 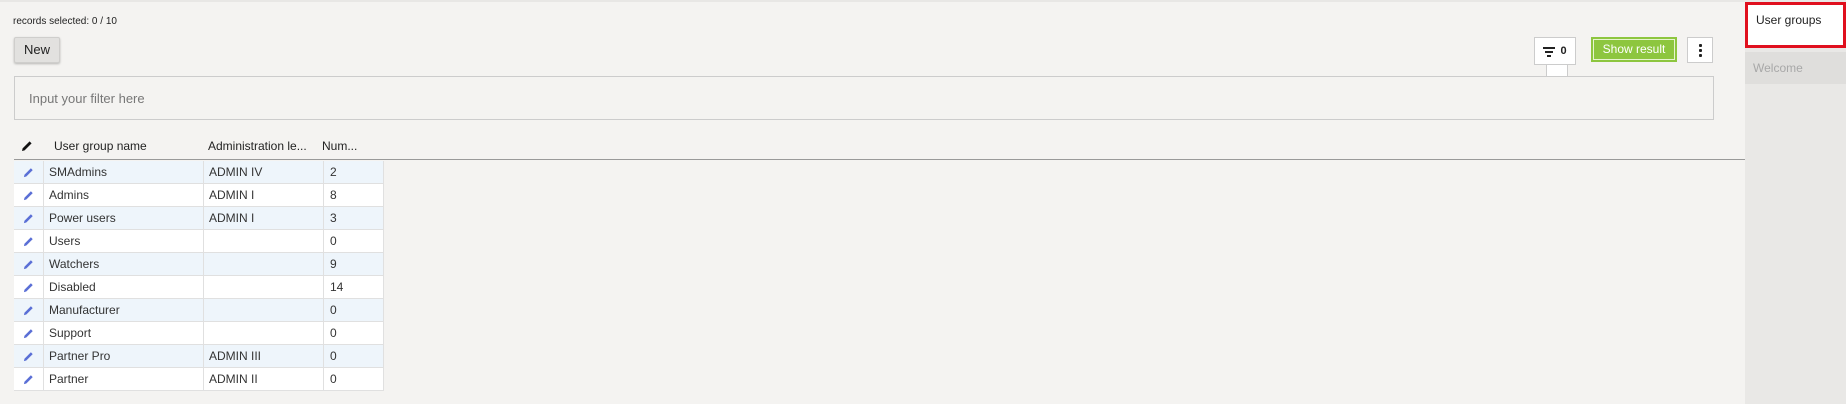 What do you see at coordinates (354, 264) in the screenshot?
I see `number-cell: 9` at bounding box center [354, 264].